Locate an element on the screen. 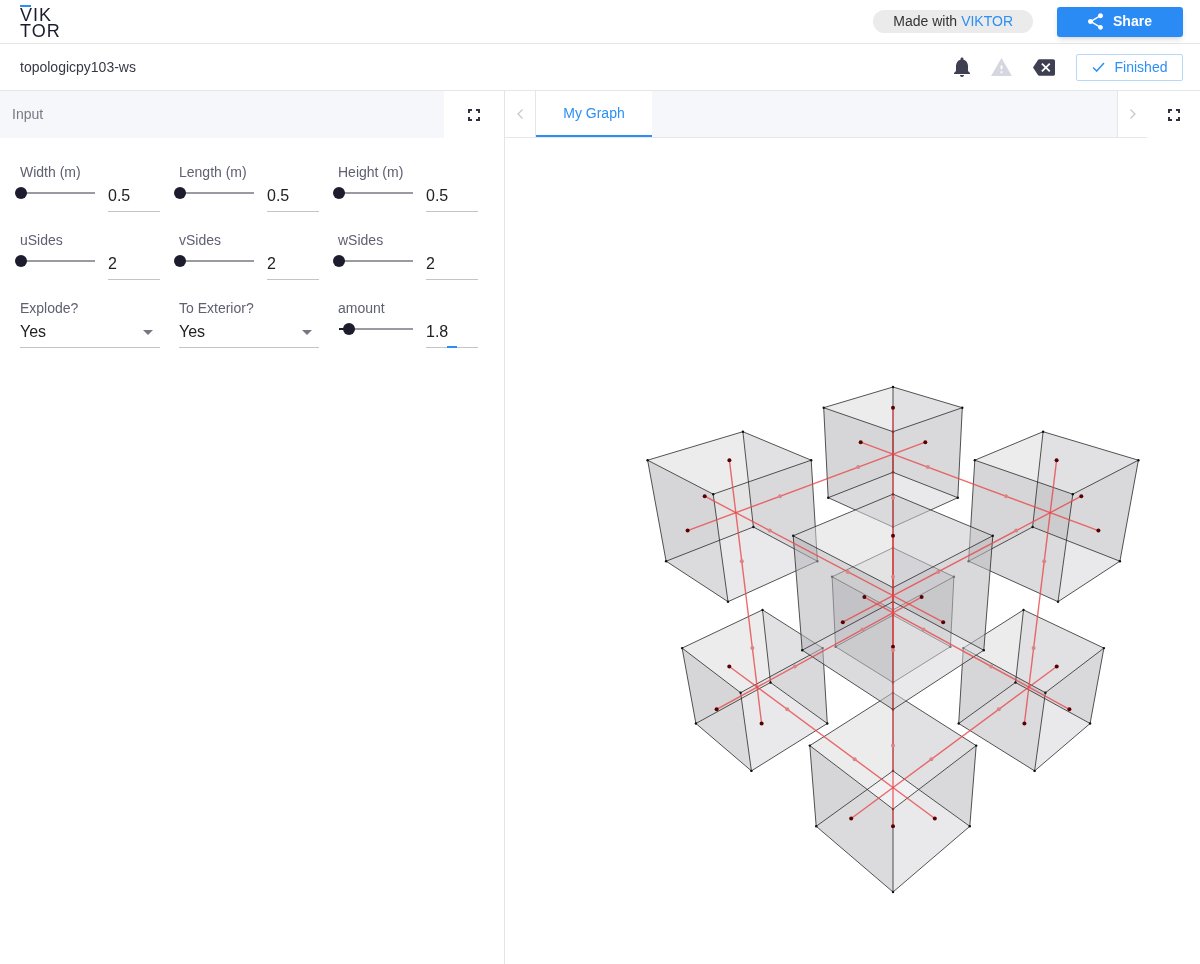  made-with-link: Made with VIKTOR is located at coordinates (953, 21).